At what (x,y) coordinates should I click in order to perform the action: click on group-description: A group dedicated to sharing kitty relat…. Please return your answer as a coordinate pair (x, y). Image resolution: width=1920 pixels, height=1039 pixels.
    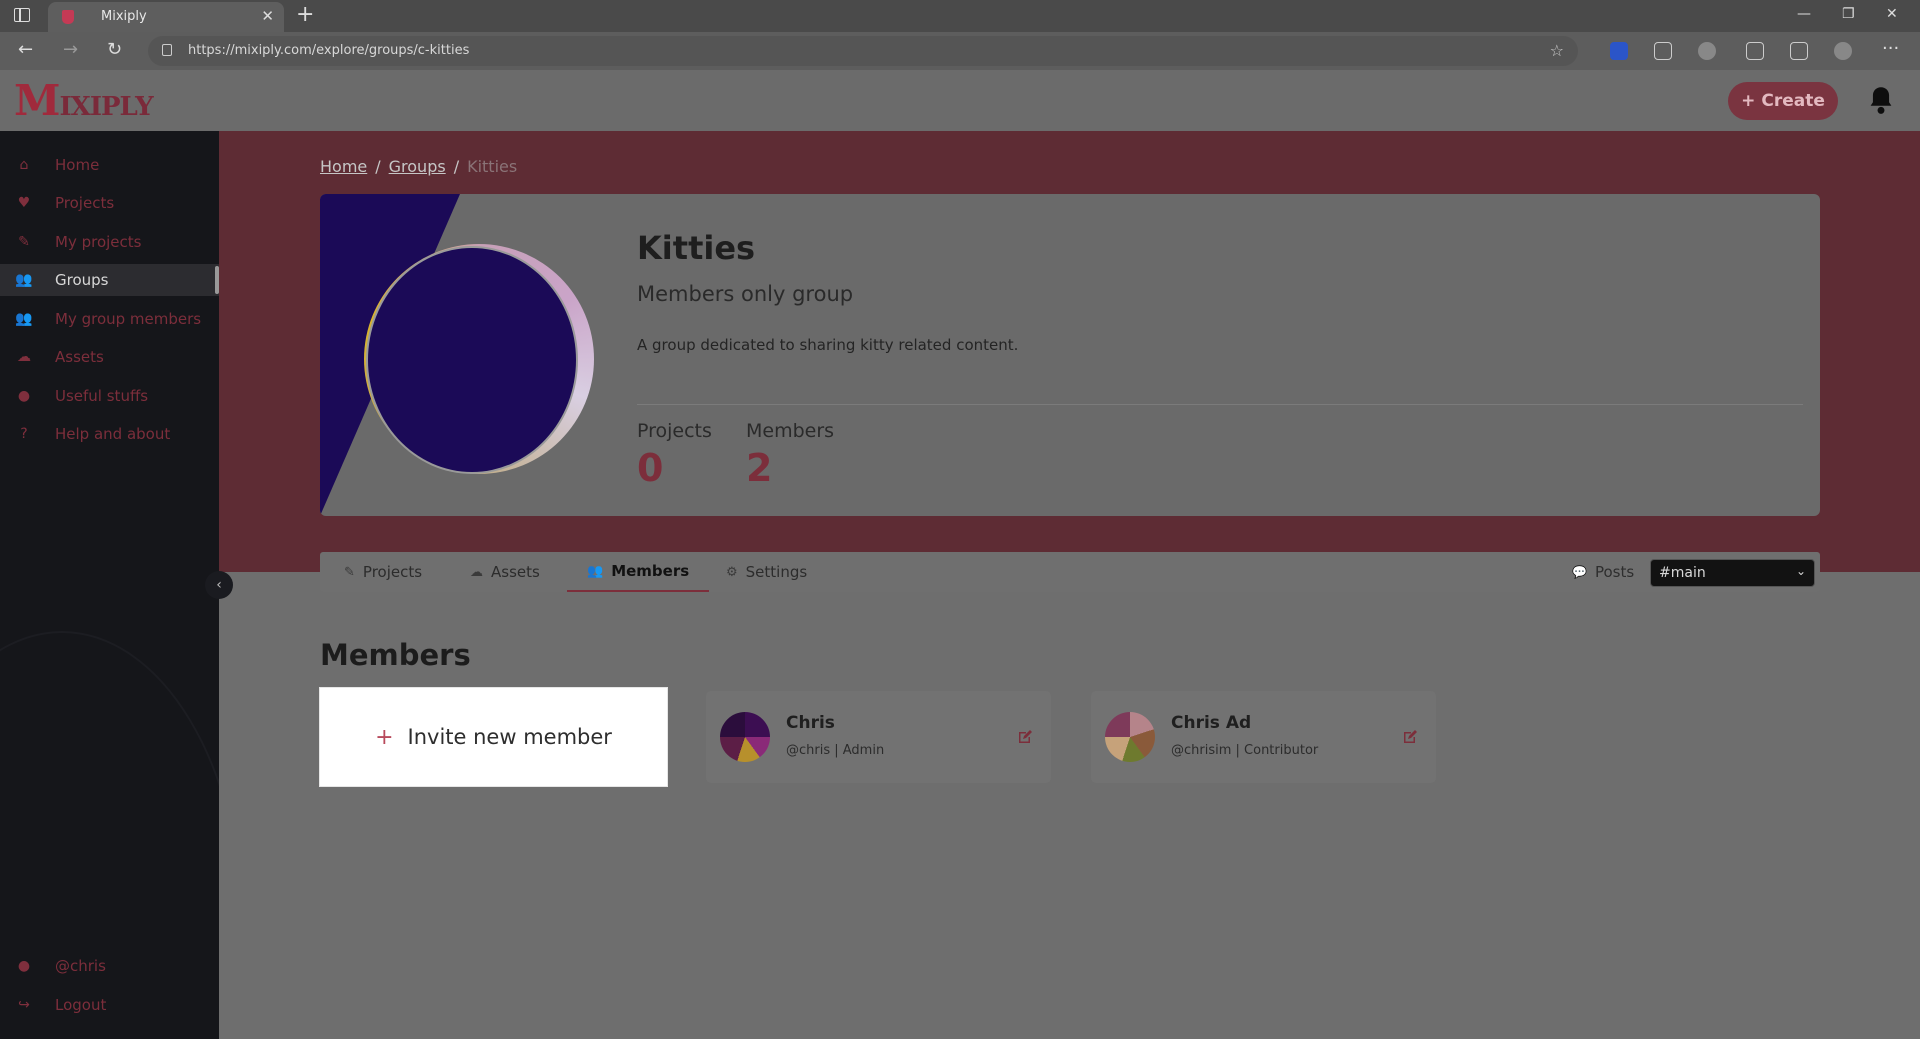
    Looking at the image, I should click on (828, 345).